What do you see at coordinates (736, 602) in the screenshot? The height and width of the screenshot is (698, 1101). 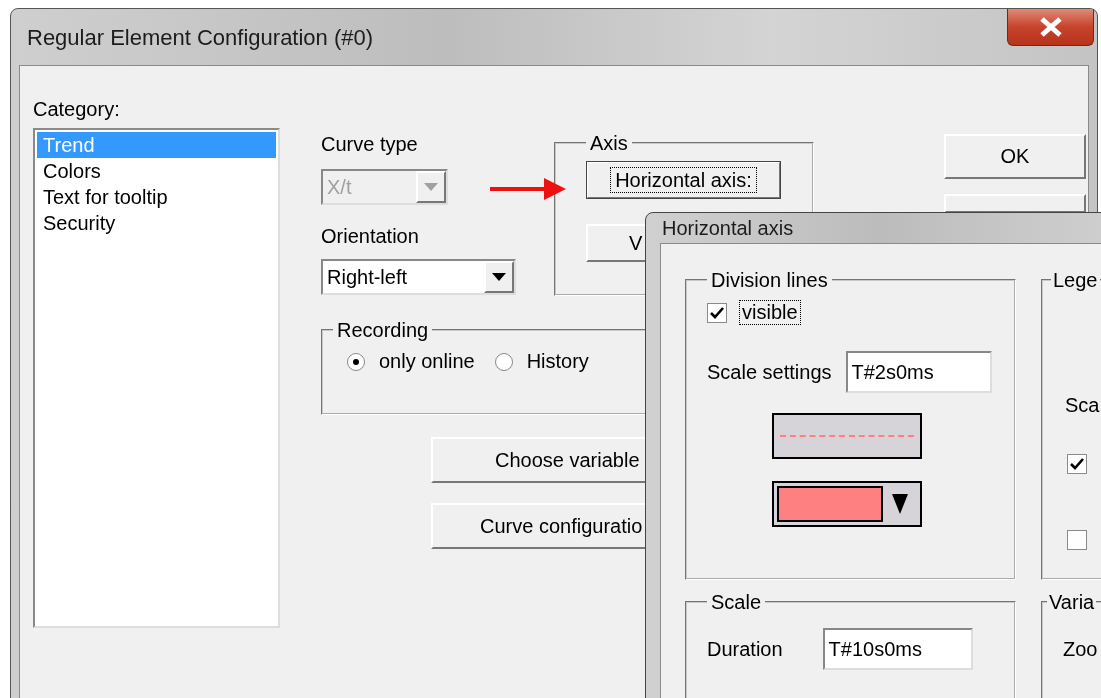 I see `scale-group-label: Scale` at bounding box center [736, 602].